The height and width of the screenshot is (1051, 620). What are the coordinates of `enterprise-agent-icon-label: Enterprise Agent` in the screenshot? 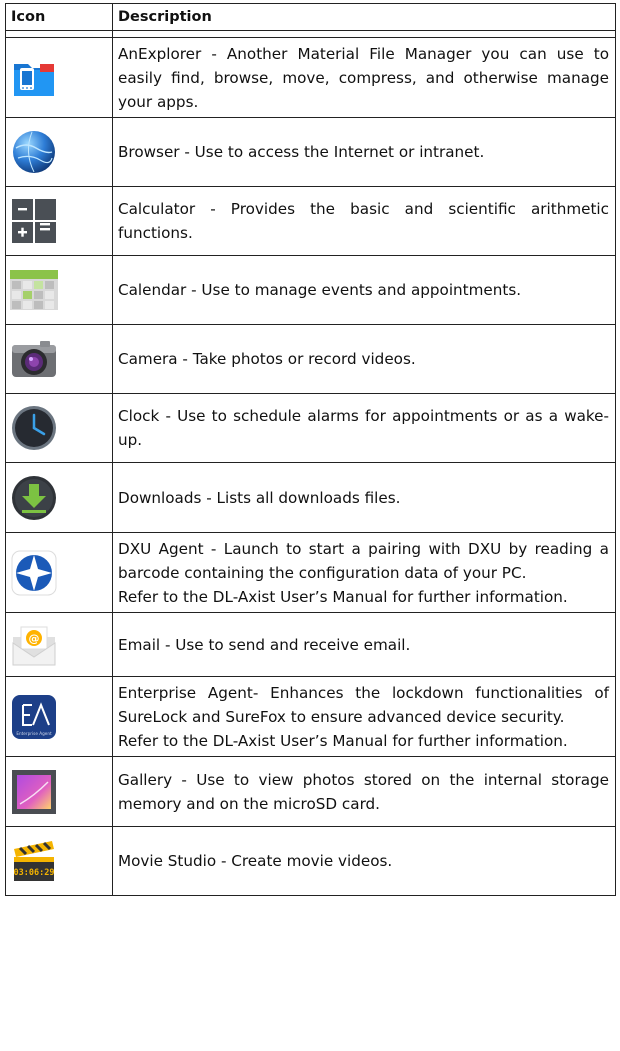 It's located at (34, 733).